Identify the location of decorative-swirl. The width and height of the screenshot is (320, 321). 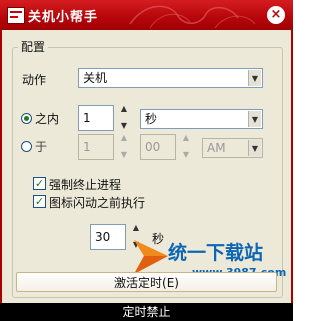
(192, 17).